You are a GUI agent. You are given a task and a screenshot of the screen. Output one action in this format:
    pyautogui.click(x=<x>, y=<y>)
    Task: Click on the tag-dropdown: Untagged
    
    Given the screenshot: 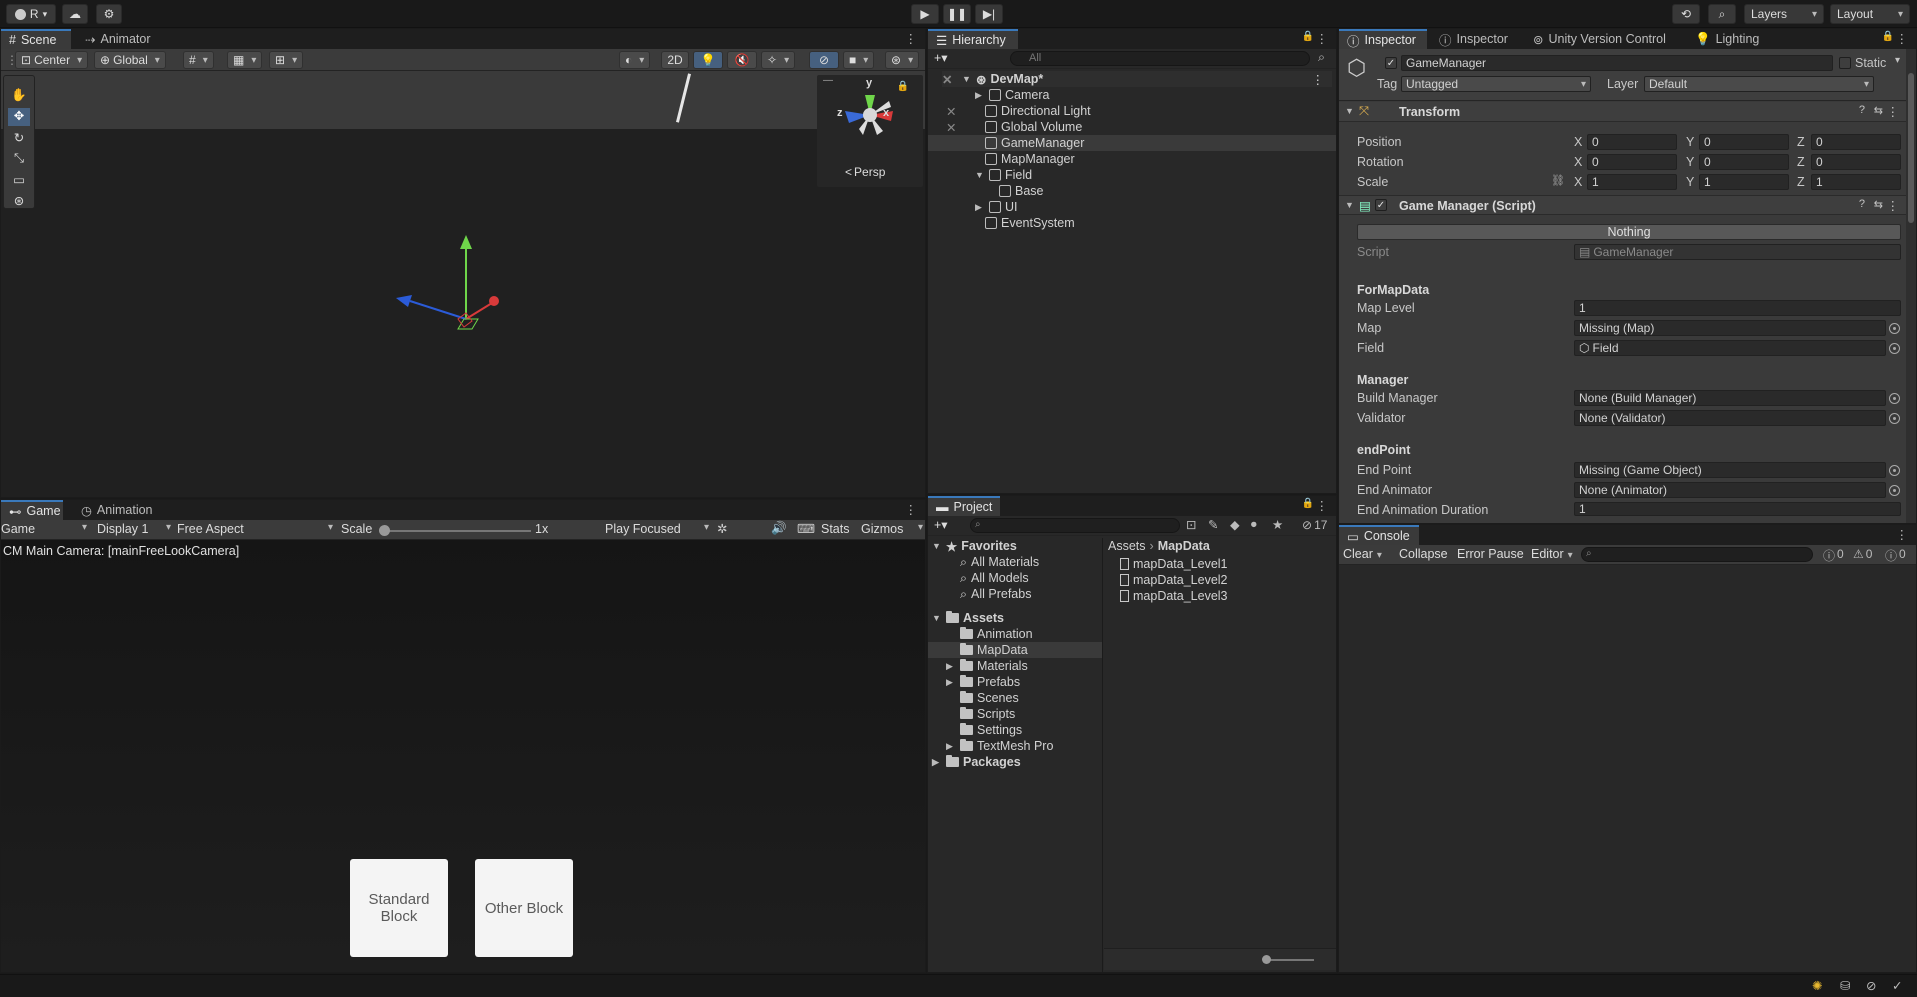 What is the action you would take?
    pyautogui.click(x=1496, y=84)
    